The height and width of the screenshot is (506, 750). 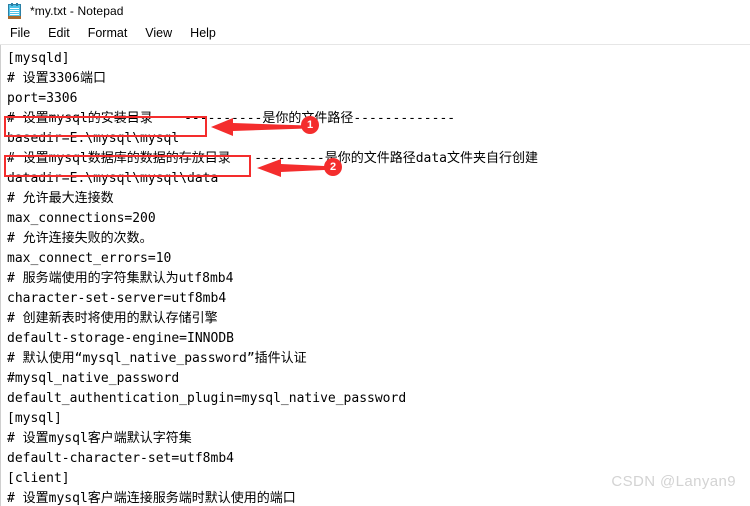 What do you see at coordinates (378, 199) in the screenshot?
I see `editor-line: # 允许最大连接数` at bounding box center [378, 199].